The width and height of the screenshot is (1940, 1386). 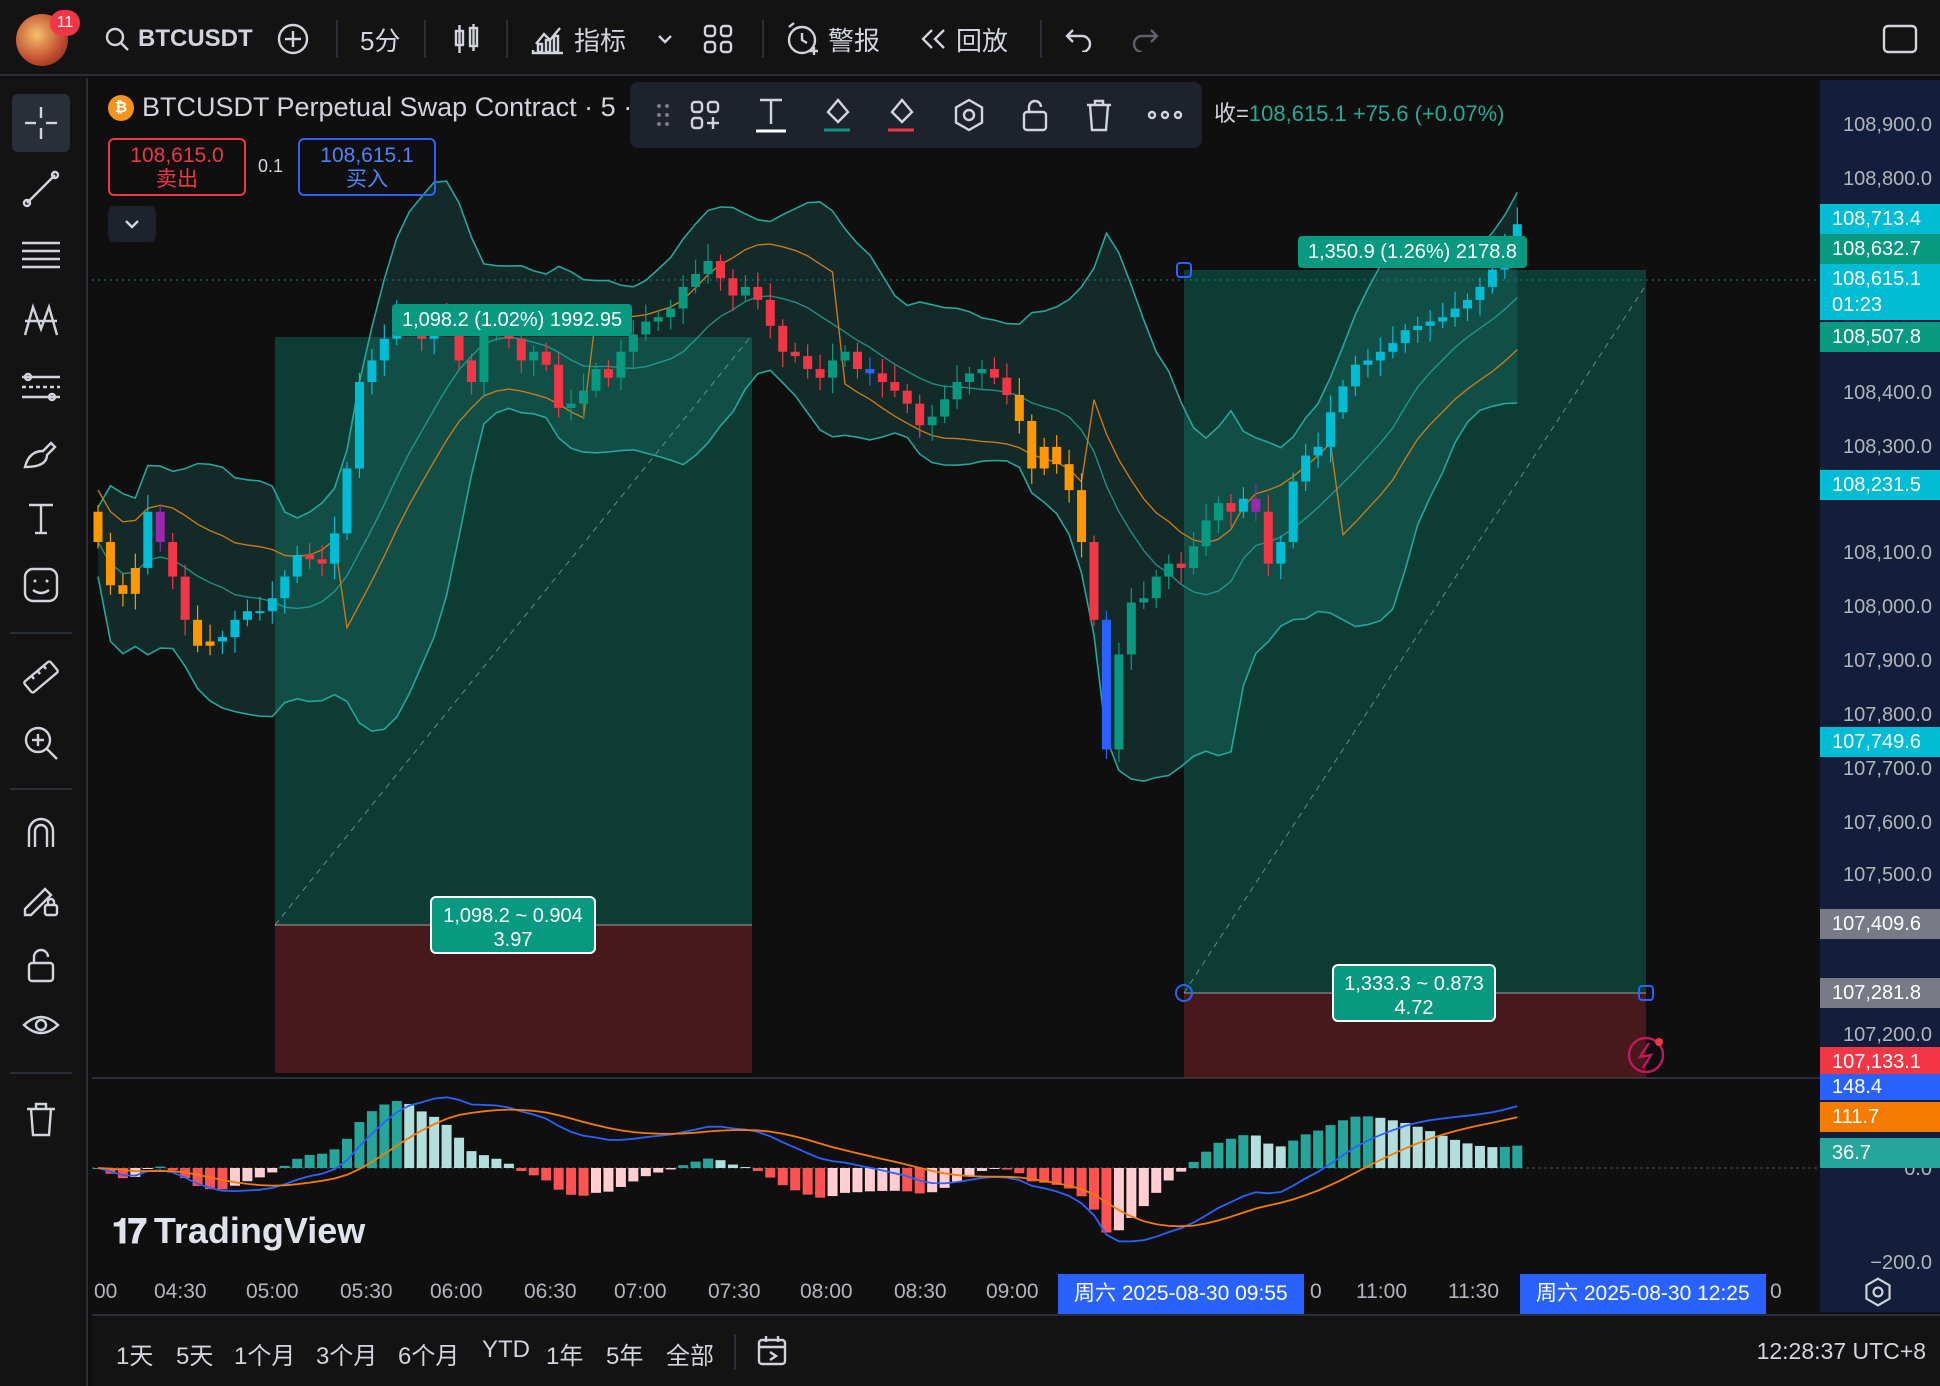 I want to click on delete-icon, so click(x=1099, y=115).